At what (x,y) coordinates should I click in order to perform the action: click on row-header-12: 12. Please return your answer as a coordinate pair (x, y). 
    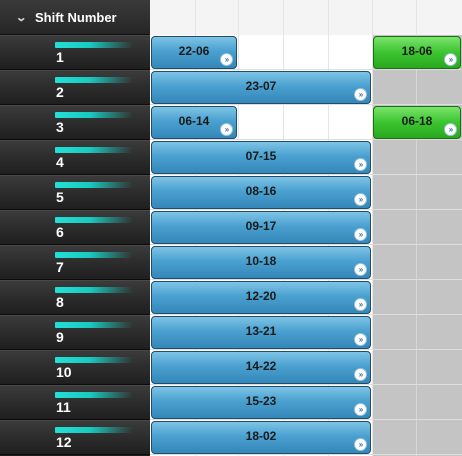
    Looking at the image, I should click on (75, 437).